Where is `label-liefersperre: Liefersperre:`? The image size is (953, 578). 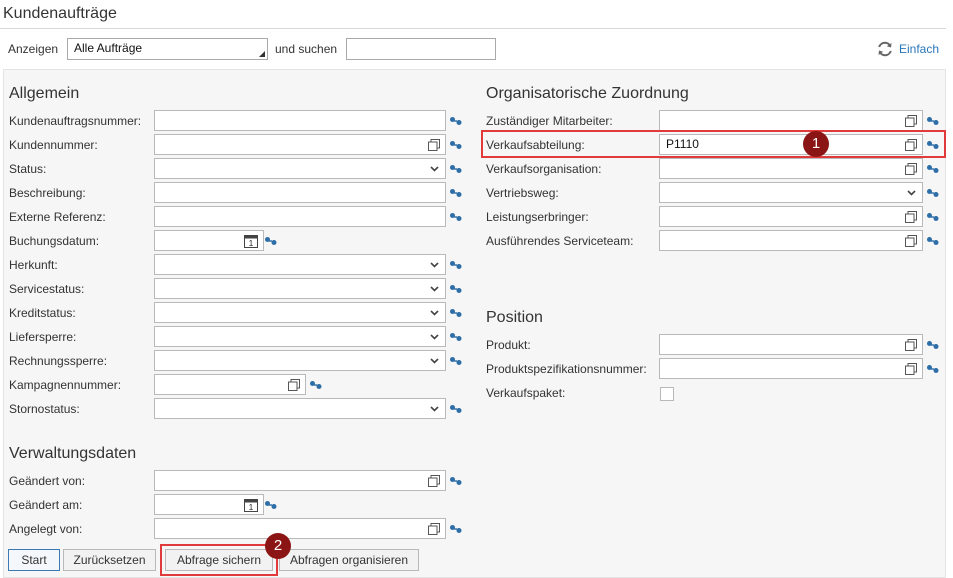 label-liefersperre: Liefersperre: is located at coordinates (43, 337).